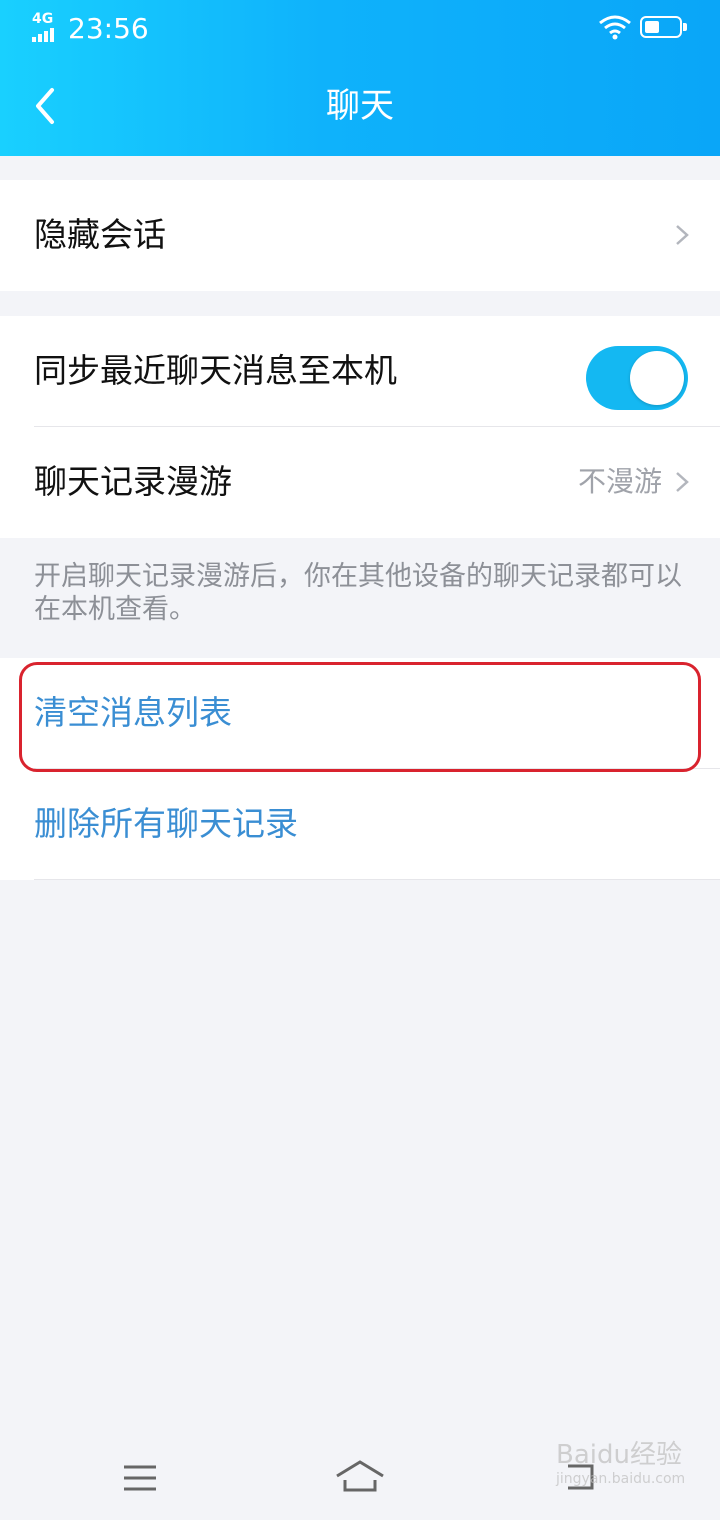  I want to click on delete-all-label: 删除所有聊天记录, so click(166, 823).